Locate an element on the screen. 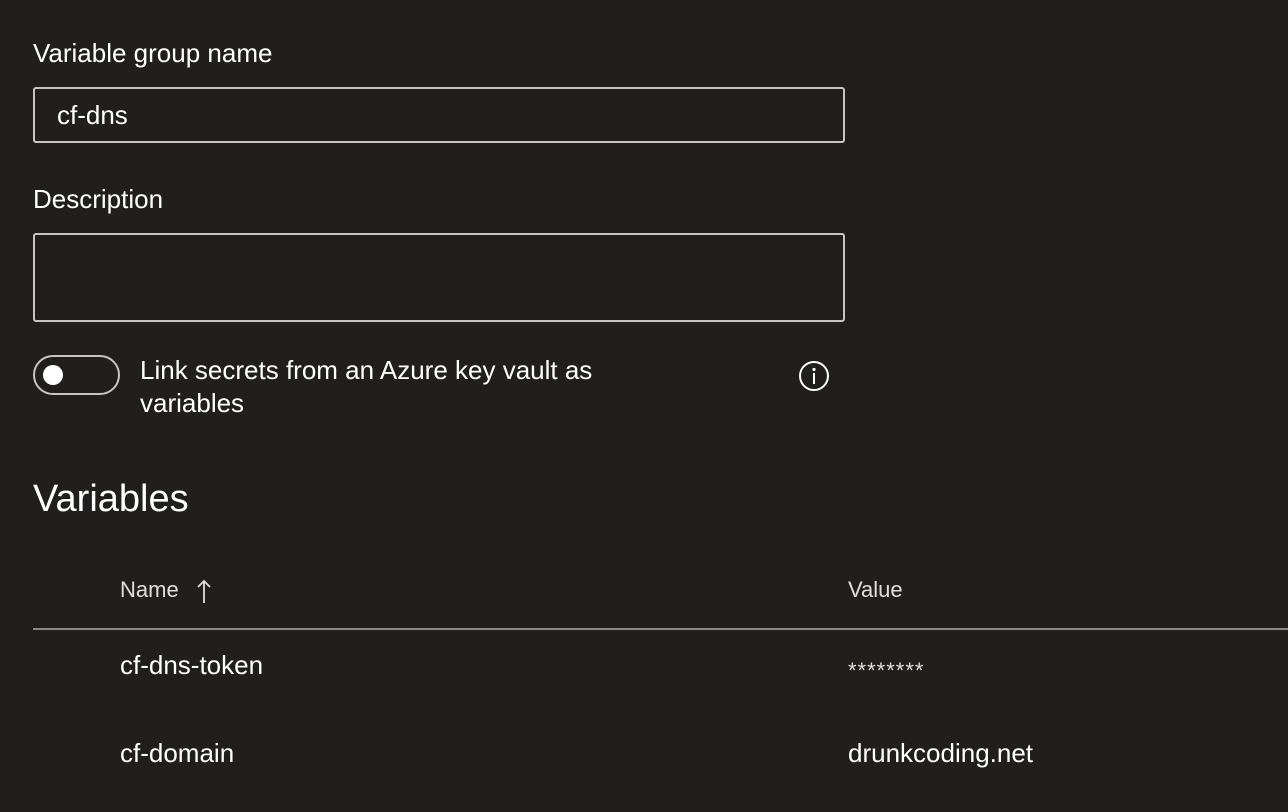 This screenshot has height=812, width=1288. variable-name-cell: cf-dns-token is located at coordinates (192, 665).